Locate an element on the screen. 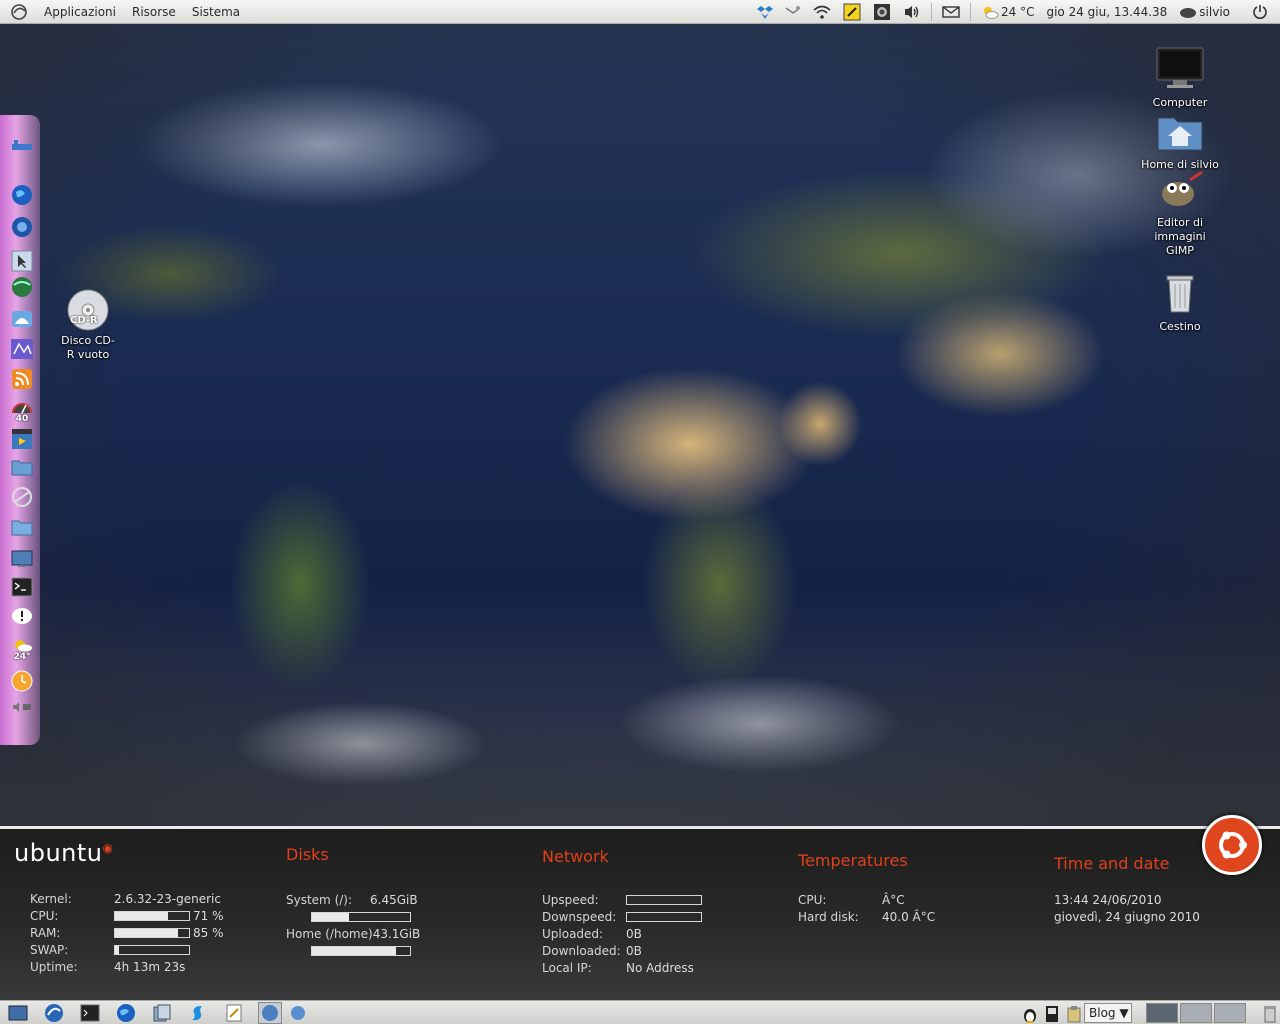  cpu-value: 71 % is located at coordinates (208, 915).